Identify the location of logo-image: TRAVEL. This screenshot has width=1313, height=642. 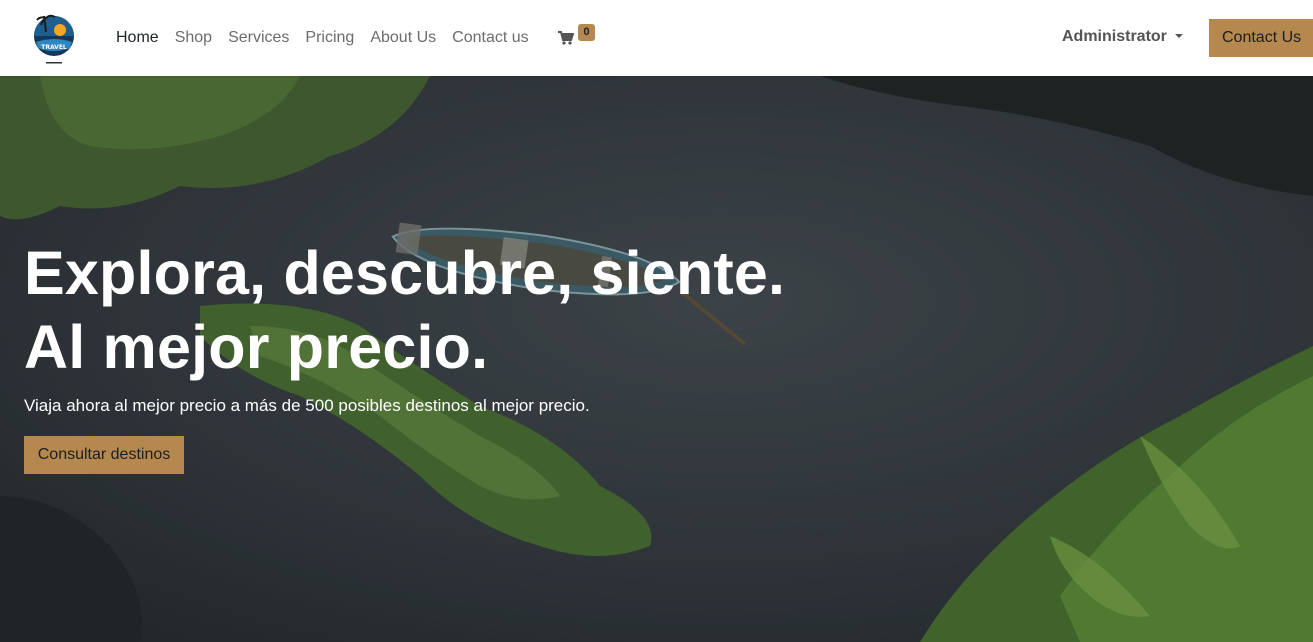
(54, 39).